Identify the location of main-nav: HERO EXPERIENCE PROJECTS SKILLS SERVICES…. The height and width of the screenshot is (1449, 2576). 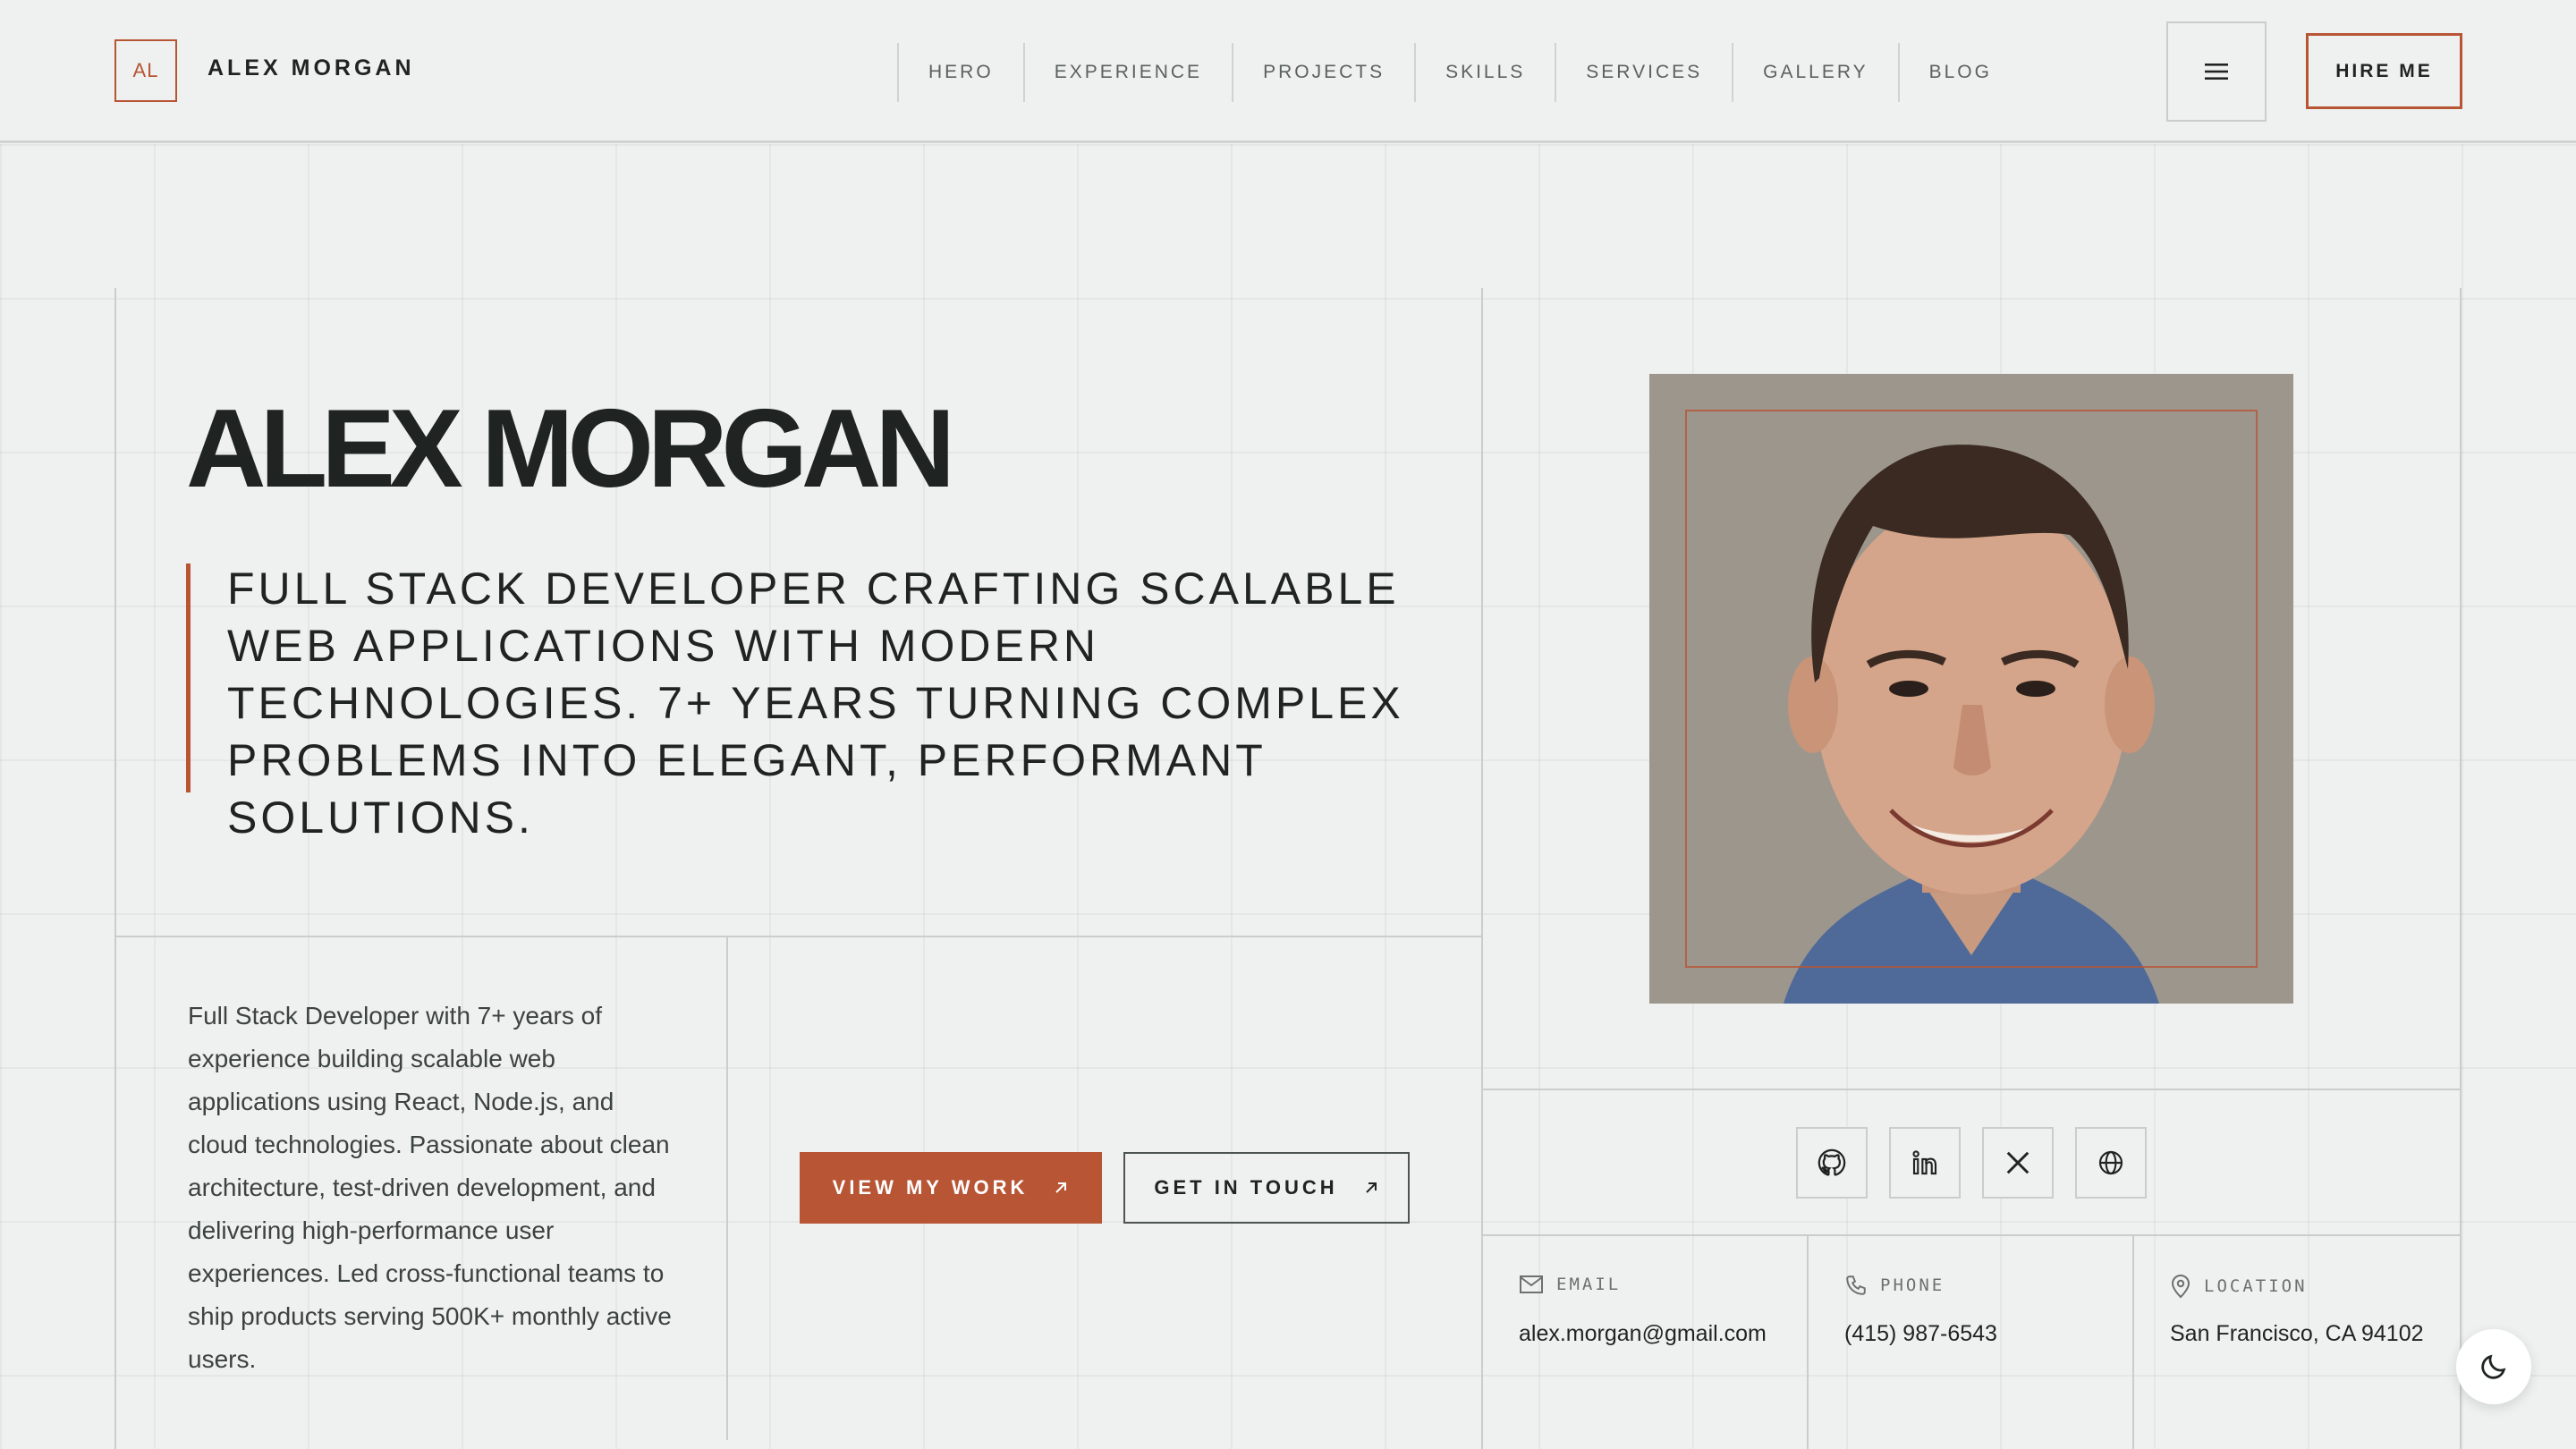
(1459, 72).